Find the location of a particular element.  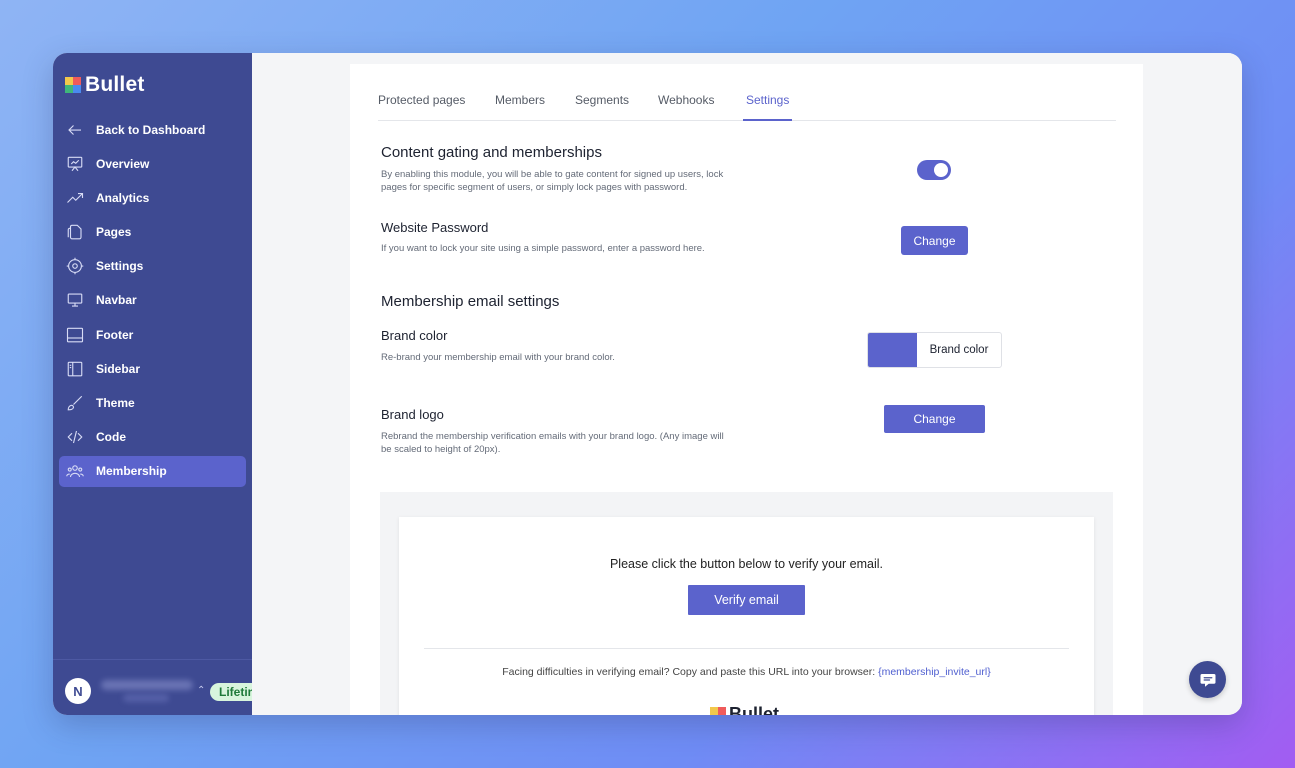

tab-members: Members is located at coordinates (520, 100).